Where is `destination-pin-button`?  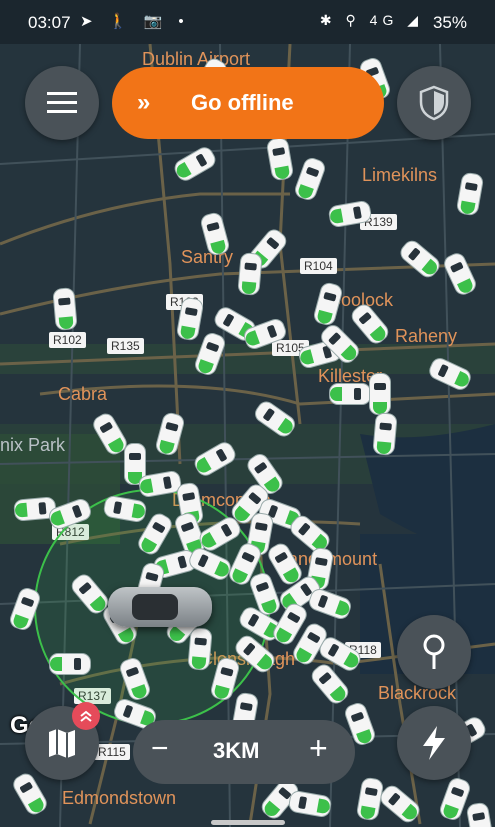
destination-pin-button is located at coordinates (434, 652).